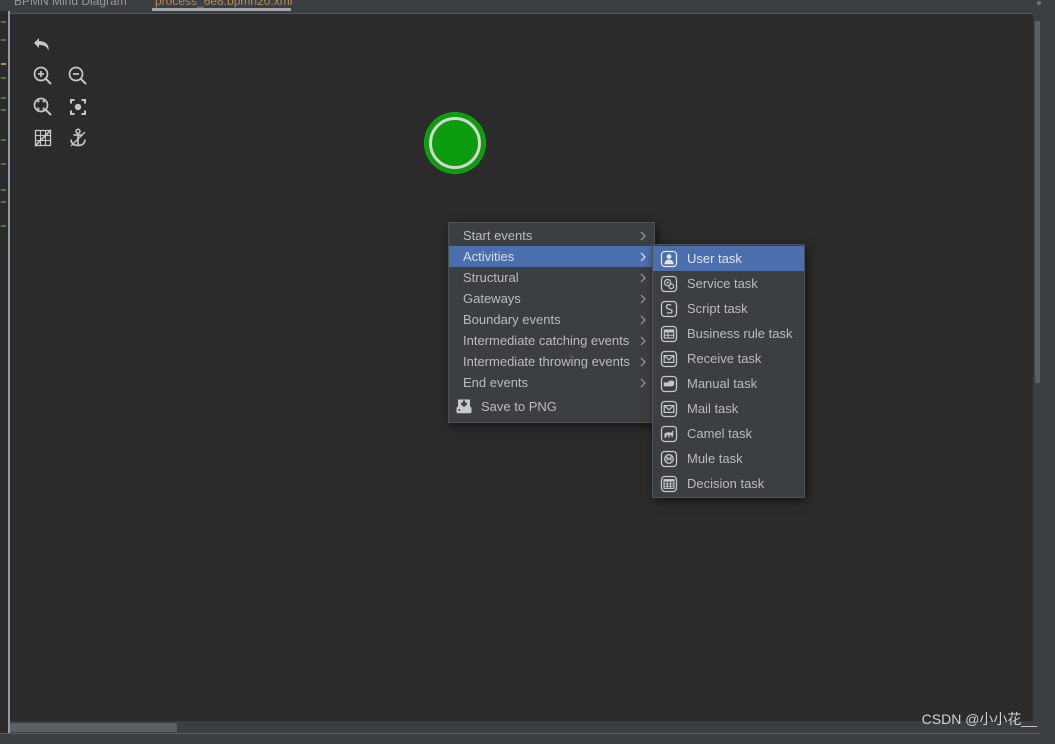 The image size is (1055, 744). I want to click on menu-item-save-to-png: Save to PNG, so click(551, 406).